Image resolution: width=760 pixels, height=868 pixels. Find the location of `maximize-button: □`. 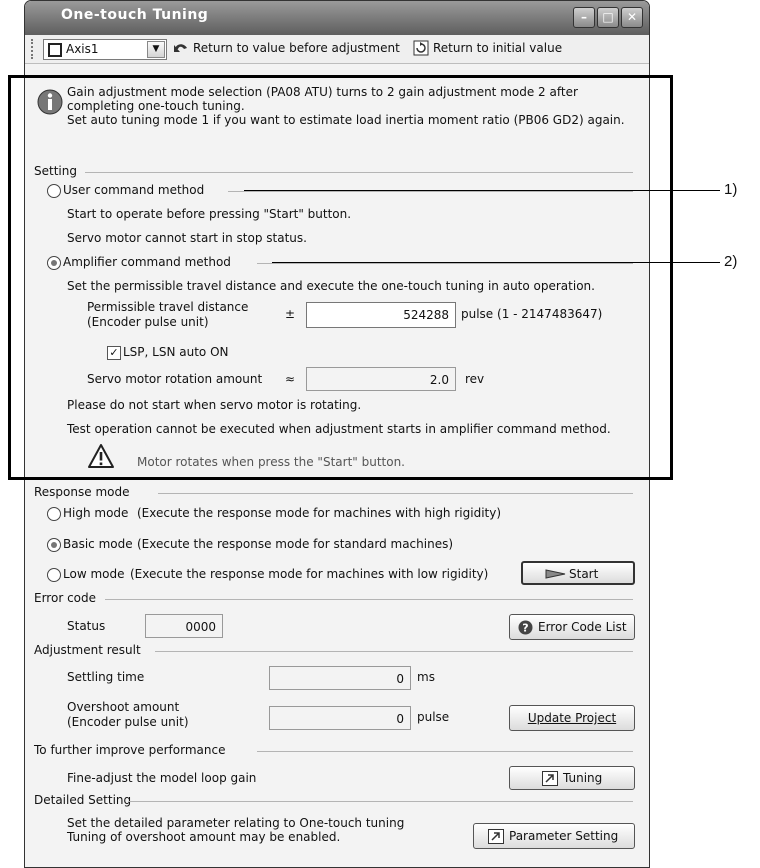

maximize-button: □ is located at coordinates (608, 17).